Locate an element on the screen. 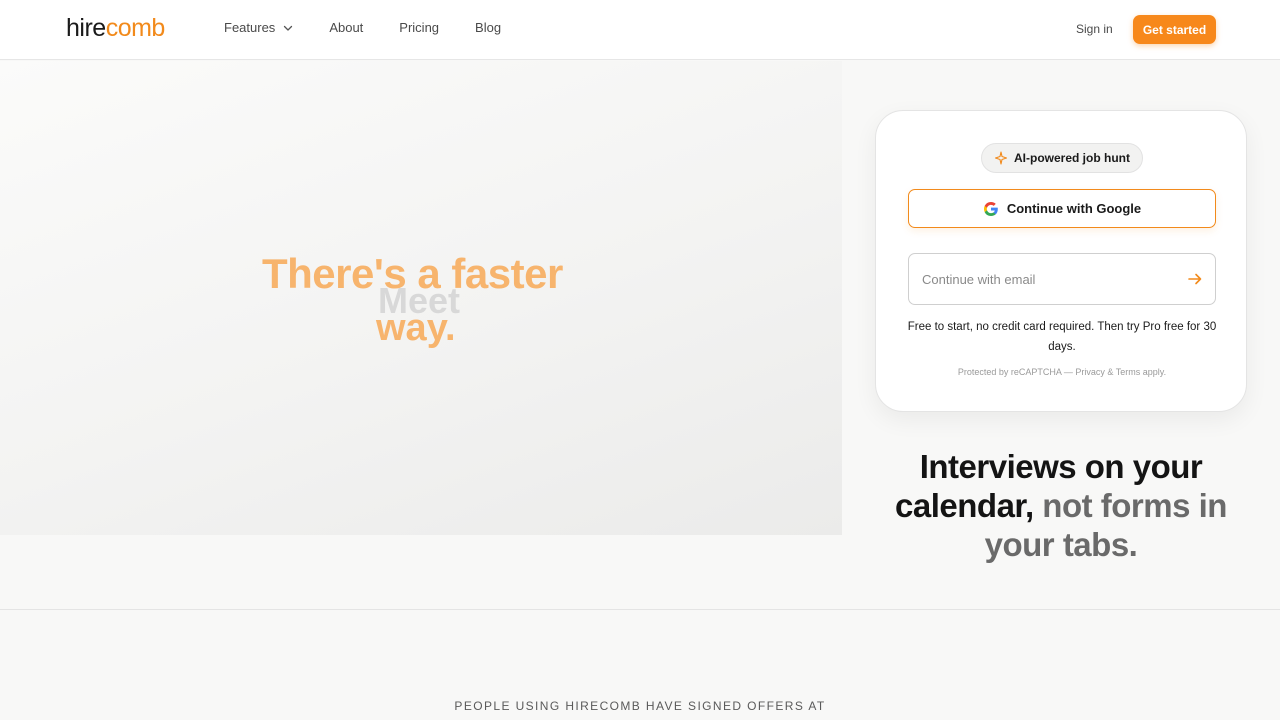  nav-features: Features is located at coordinates (258, 27).